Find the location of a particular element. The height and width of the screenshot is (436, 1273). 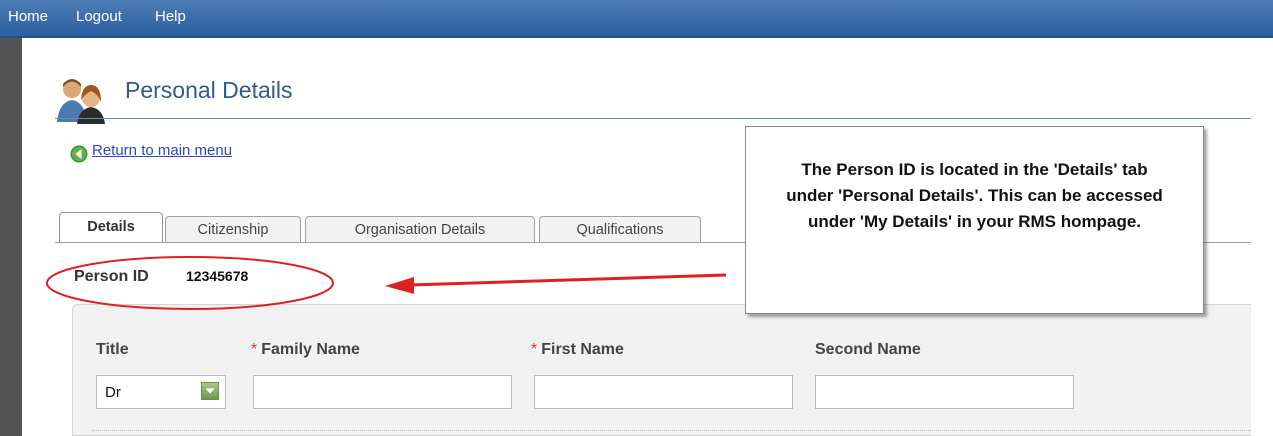

first-name-input is located at coordinates (663, 392).